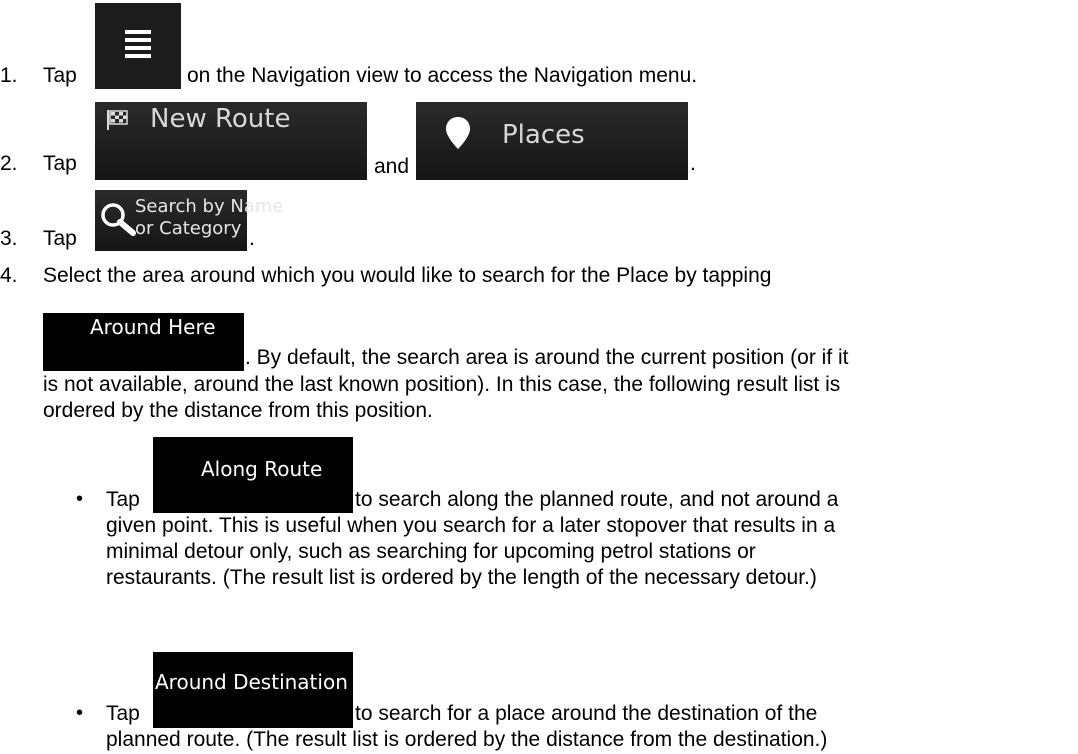 The height and width of the screenshot is (754, 1078). I want to click on search-by-name-button: Search by Name or Category, so click(189, 220).